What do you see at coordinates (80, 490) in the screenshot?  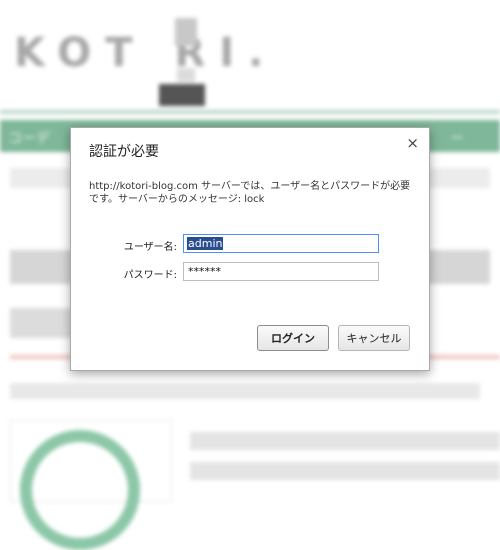 I see `thumbnail-circle-icon` at bounding box center [80, 490].